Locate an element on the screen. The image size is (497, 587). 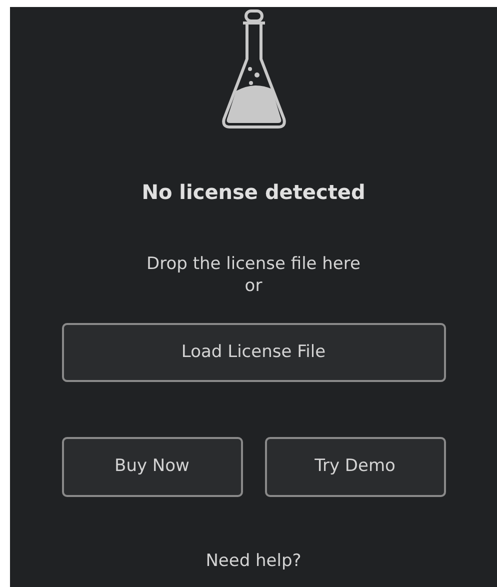
buy-now-button: Buy Now is located at coordinates (152, 467).